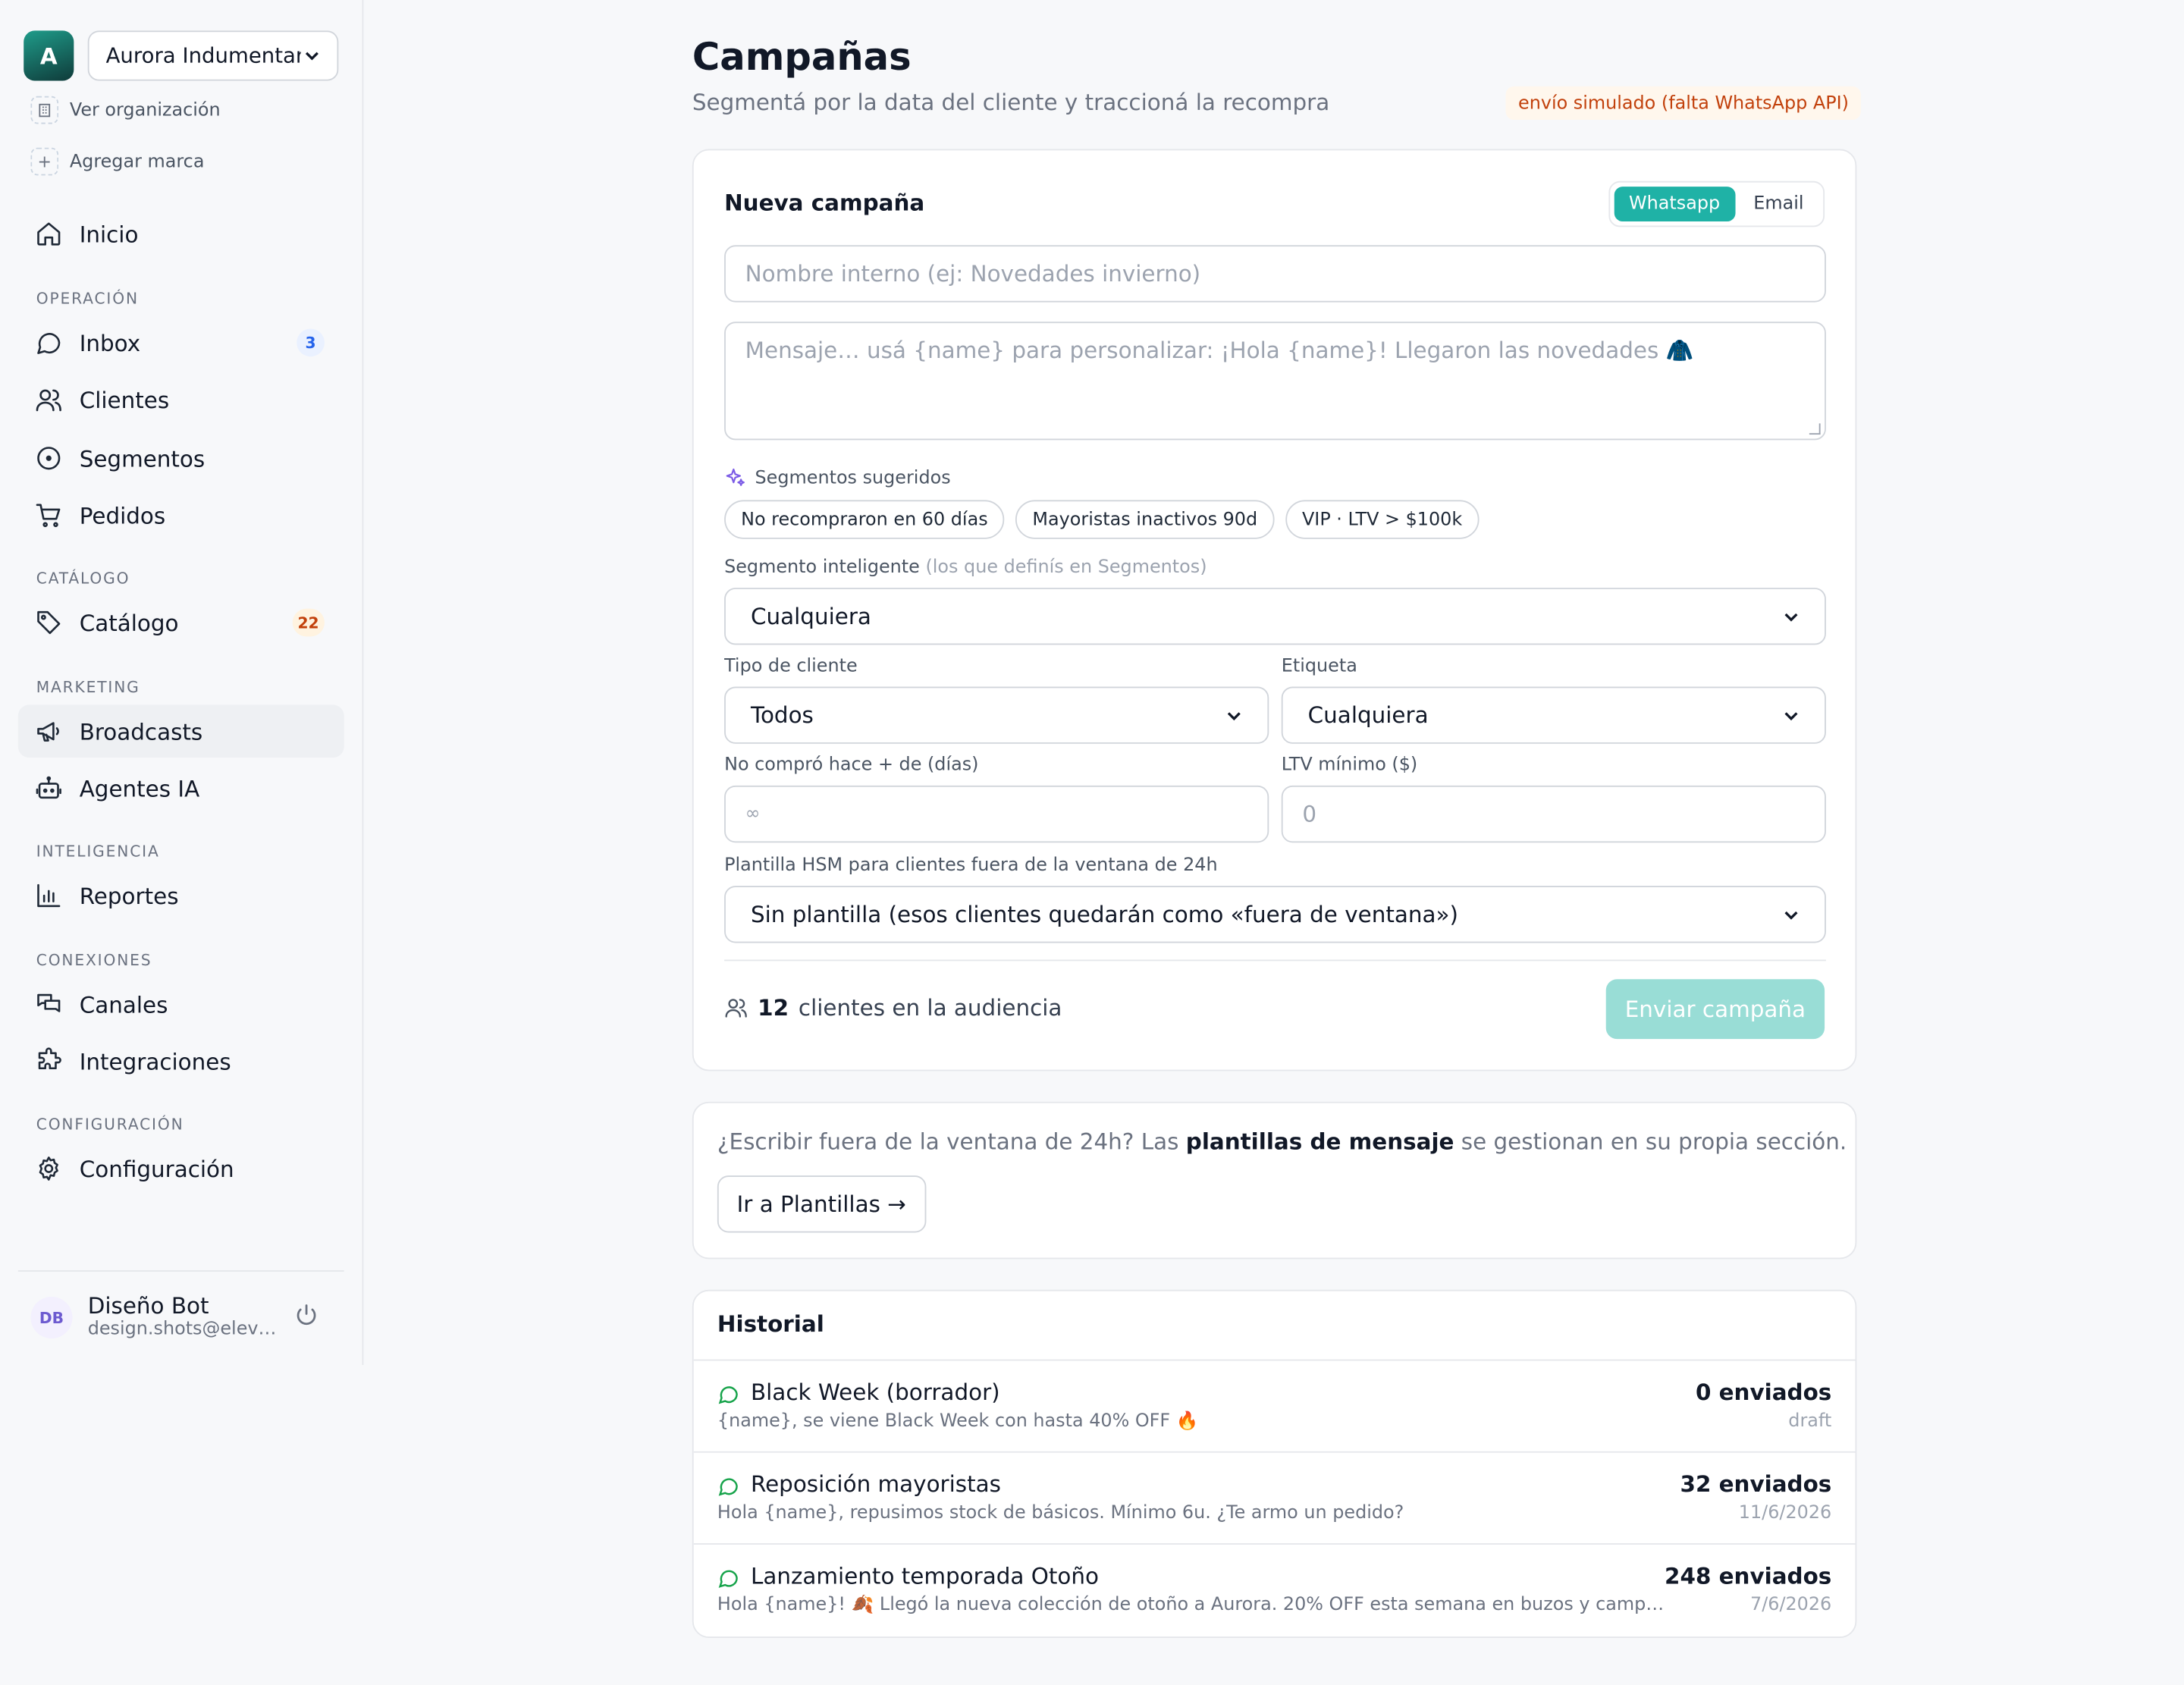  I want to click on campaign-status: draft, so click(1810, 1421).